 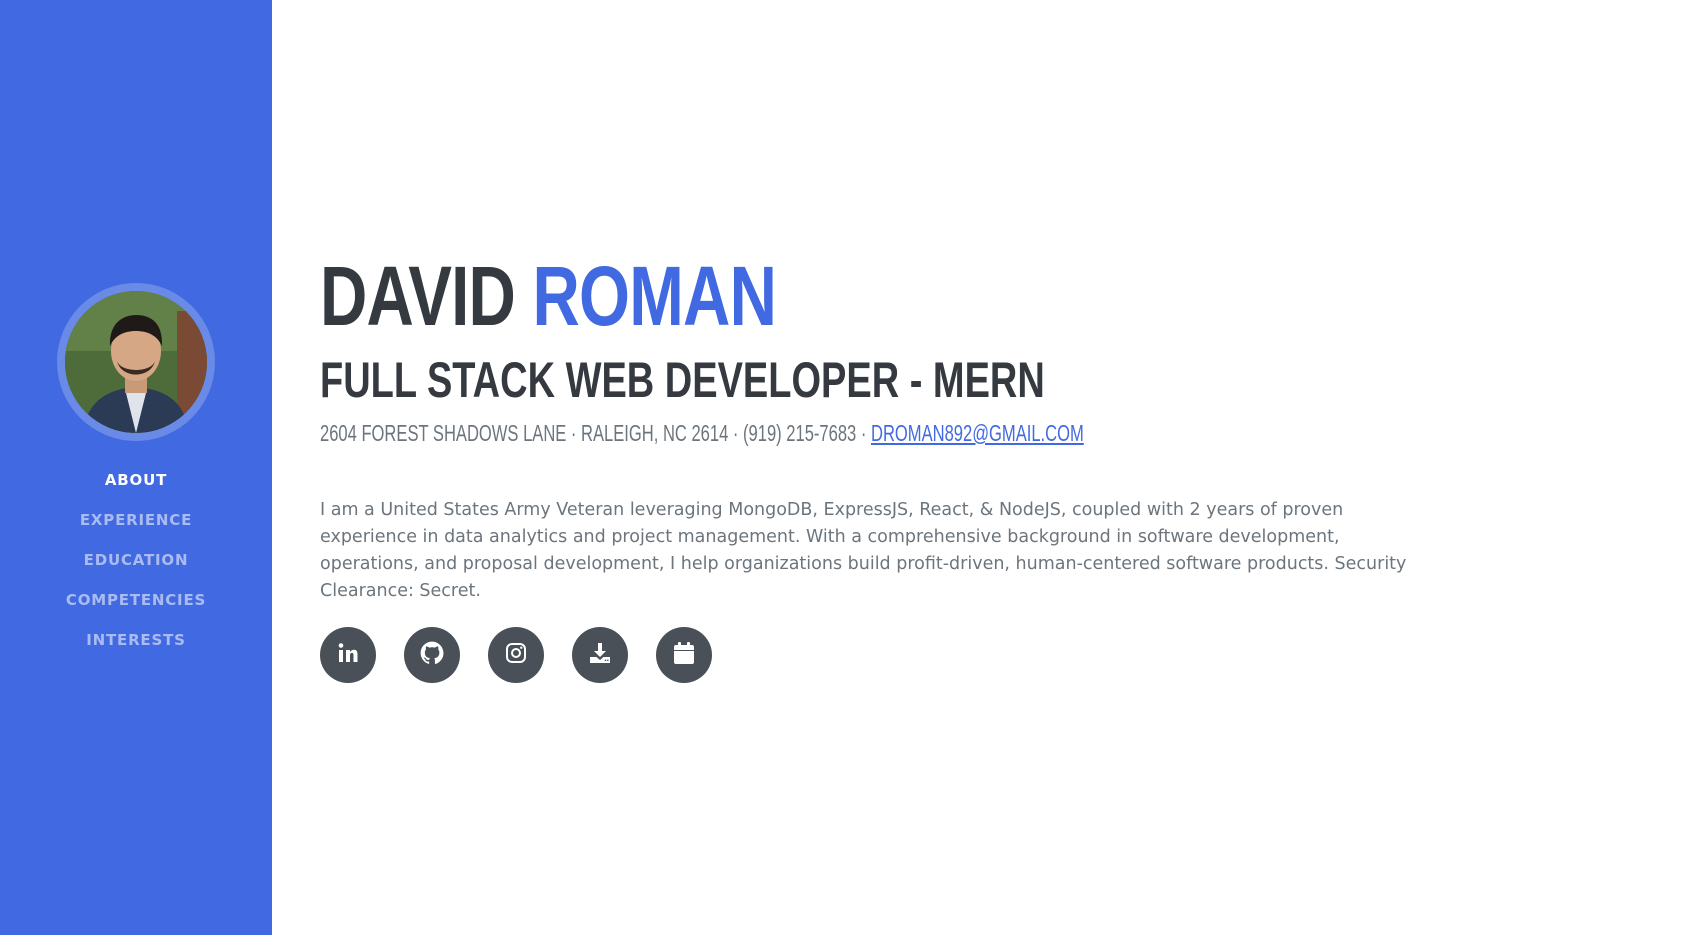 I want to click on github-icon, so click(x=432, y=655).